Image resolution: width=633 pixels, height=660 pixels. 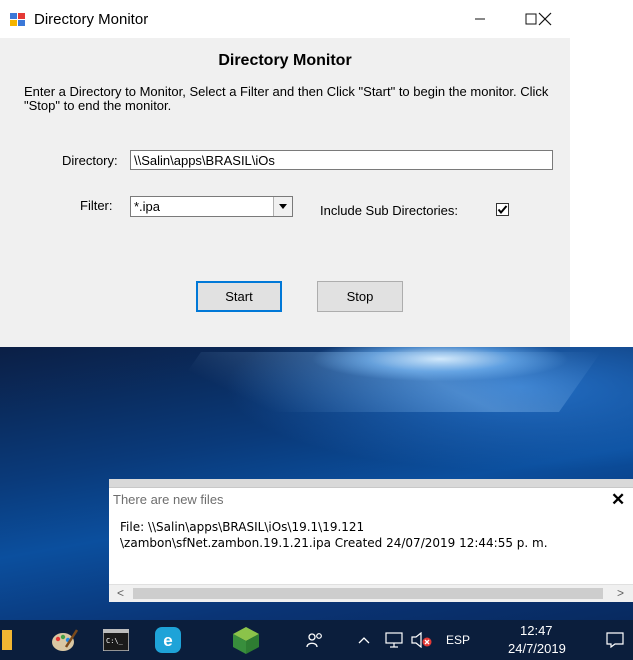 What do you see at coordinates (239, 296) in the screenshot?
I see `start-button: Start` at bounding box center [239, 296].